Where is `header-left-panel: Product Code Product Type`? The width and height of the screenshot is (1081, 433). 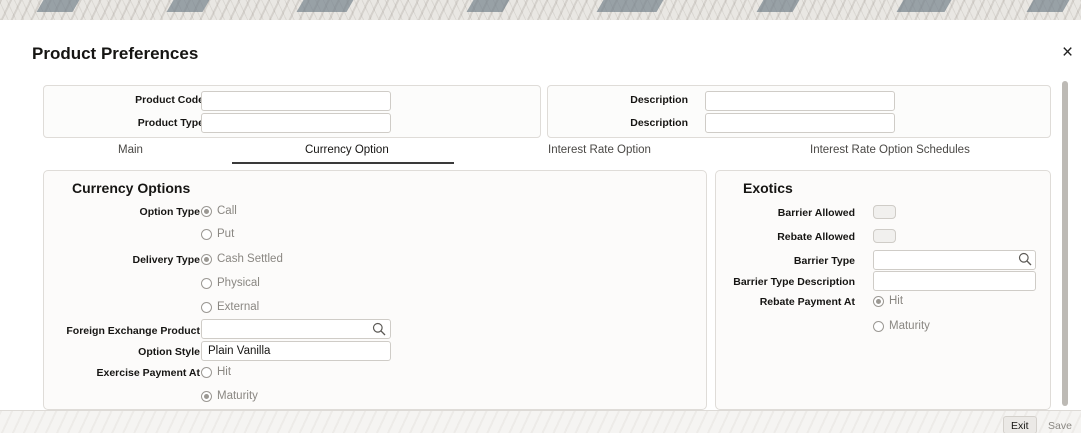
header-left-panel: Product Code Product Type is located at coordinates (292, 111).